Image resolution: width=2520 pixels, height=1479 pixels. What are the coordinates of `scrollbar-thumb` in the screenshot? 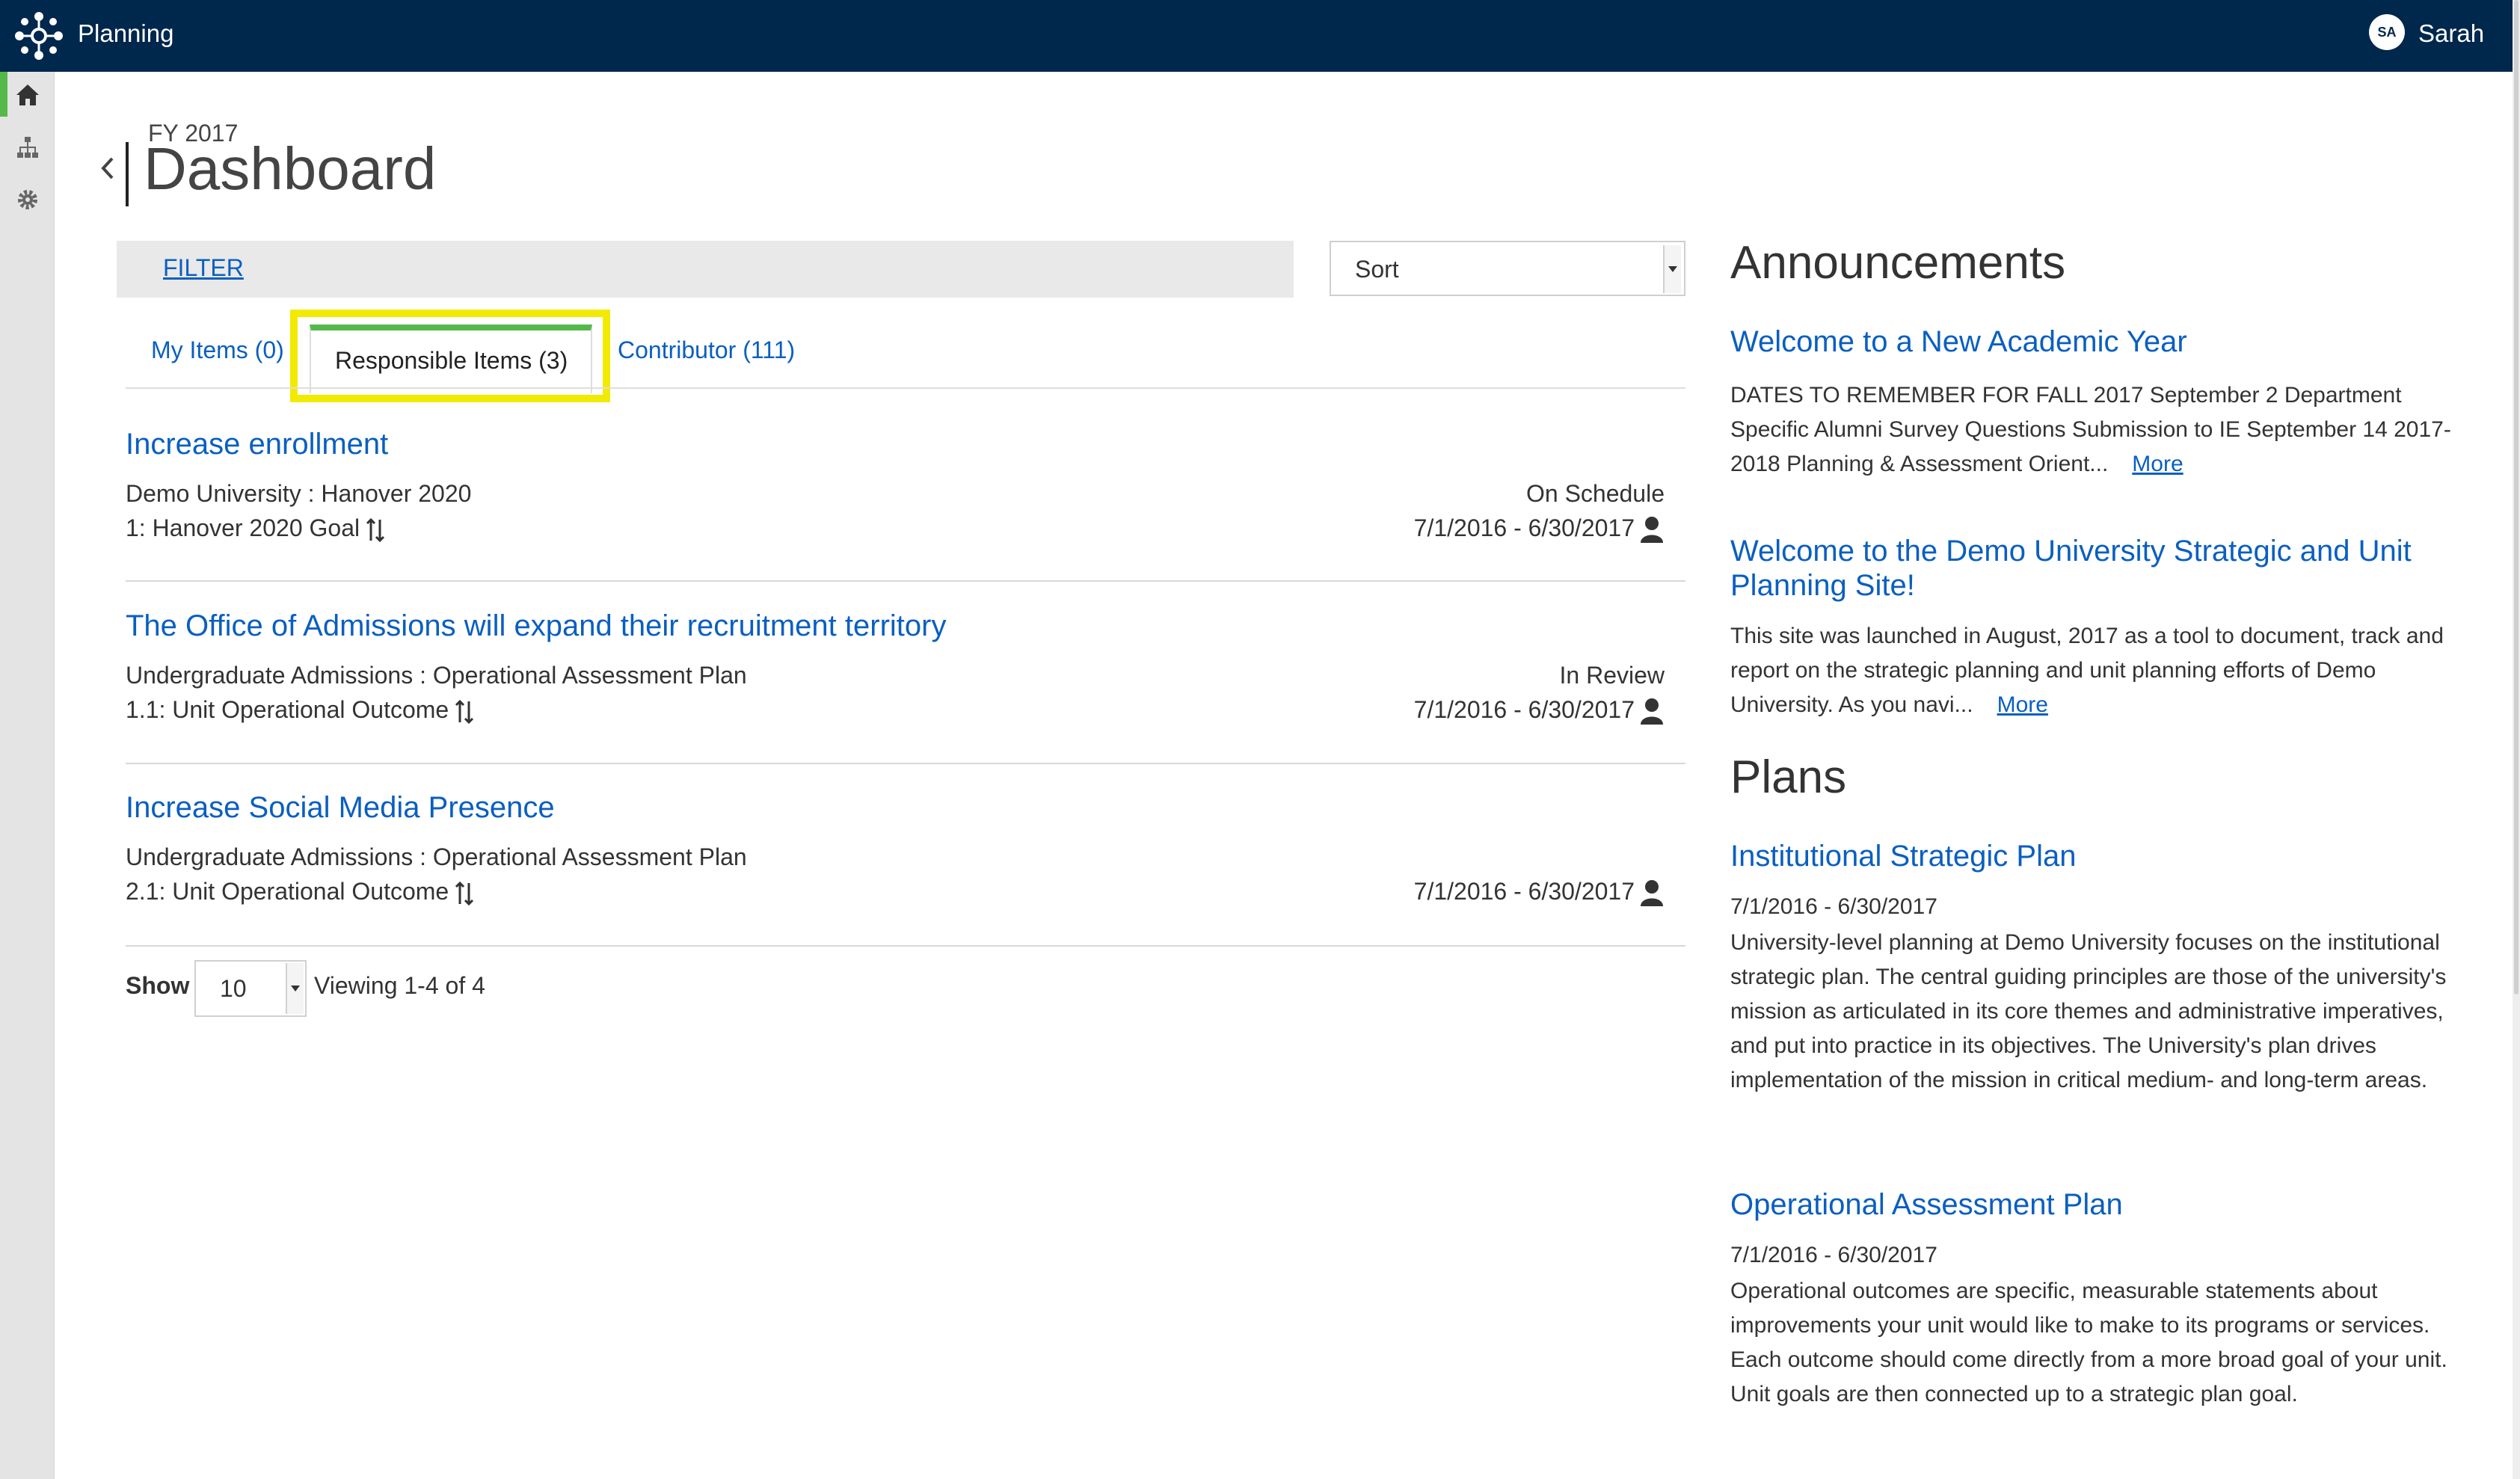 It's located at (2516, 497).